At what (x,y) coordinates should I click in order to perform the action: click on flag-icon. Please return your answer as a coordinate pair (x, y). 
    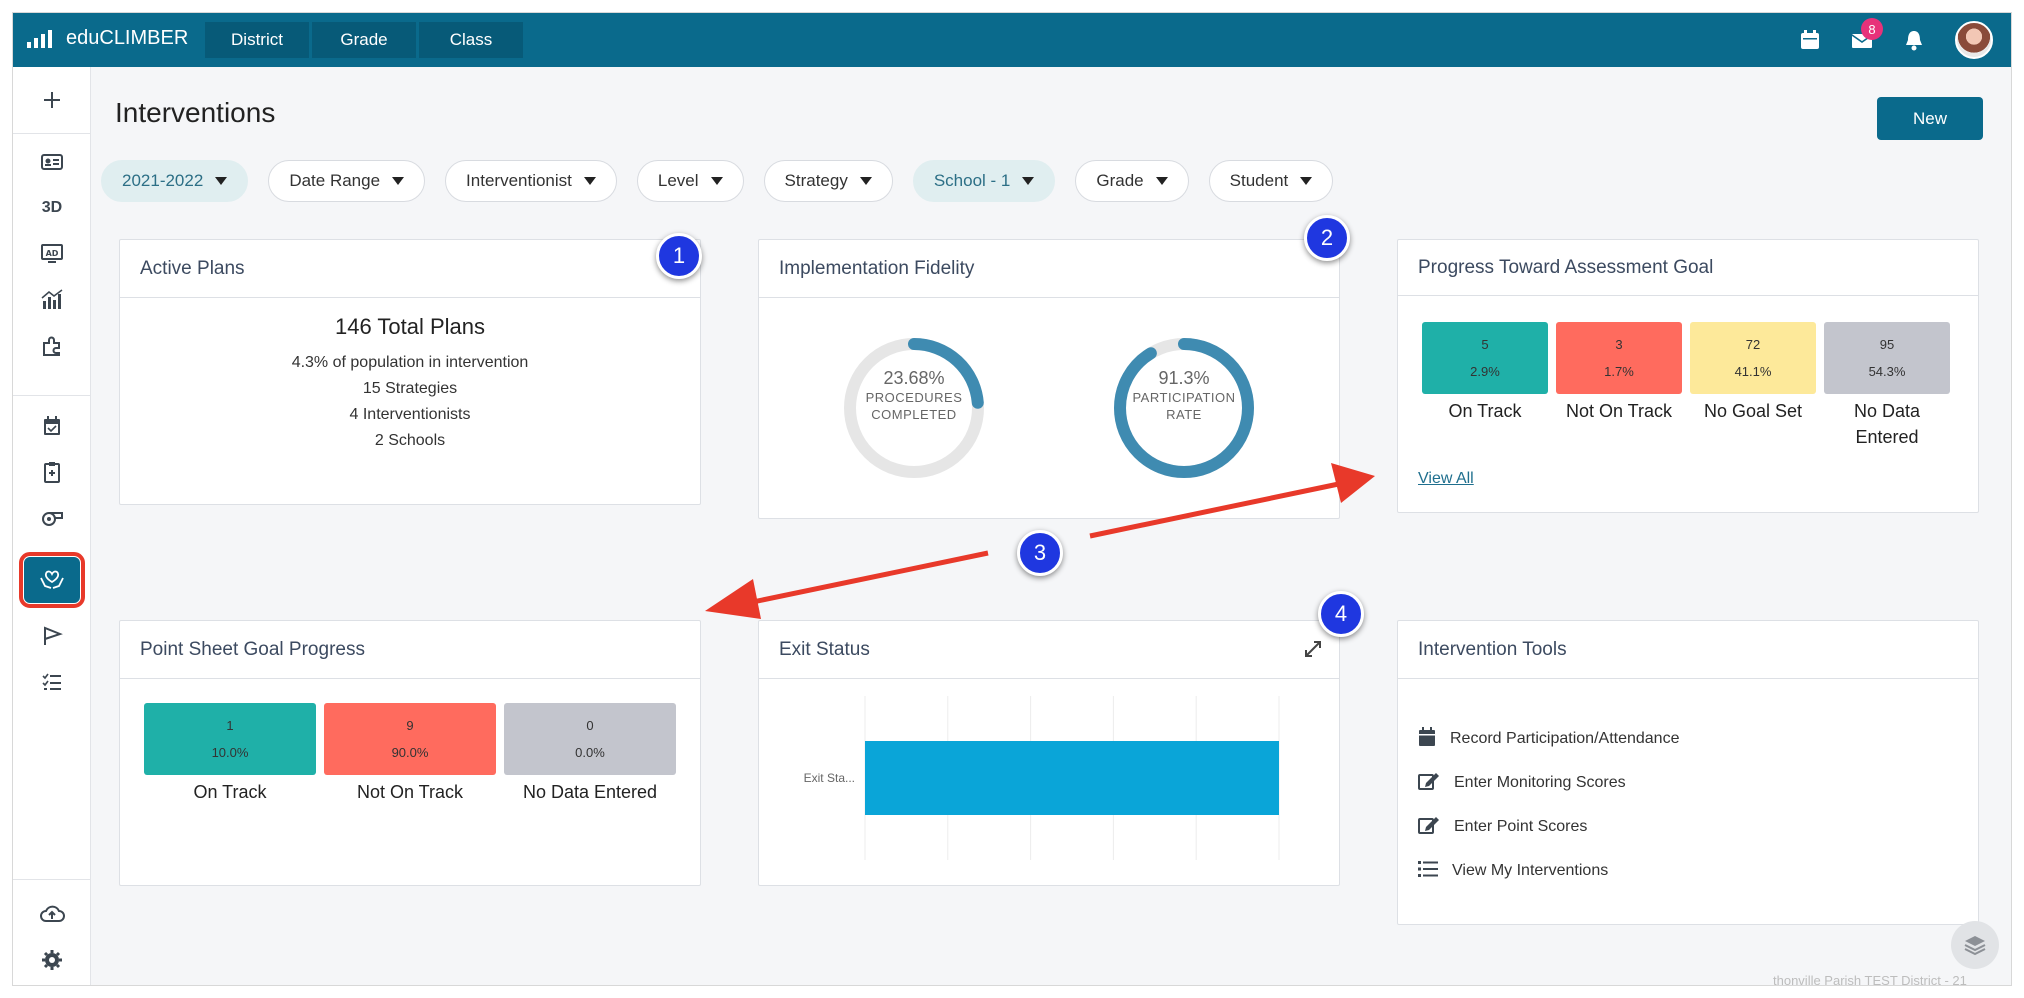
    Looking at the image, I should click on (52, 636).